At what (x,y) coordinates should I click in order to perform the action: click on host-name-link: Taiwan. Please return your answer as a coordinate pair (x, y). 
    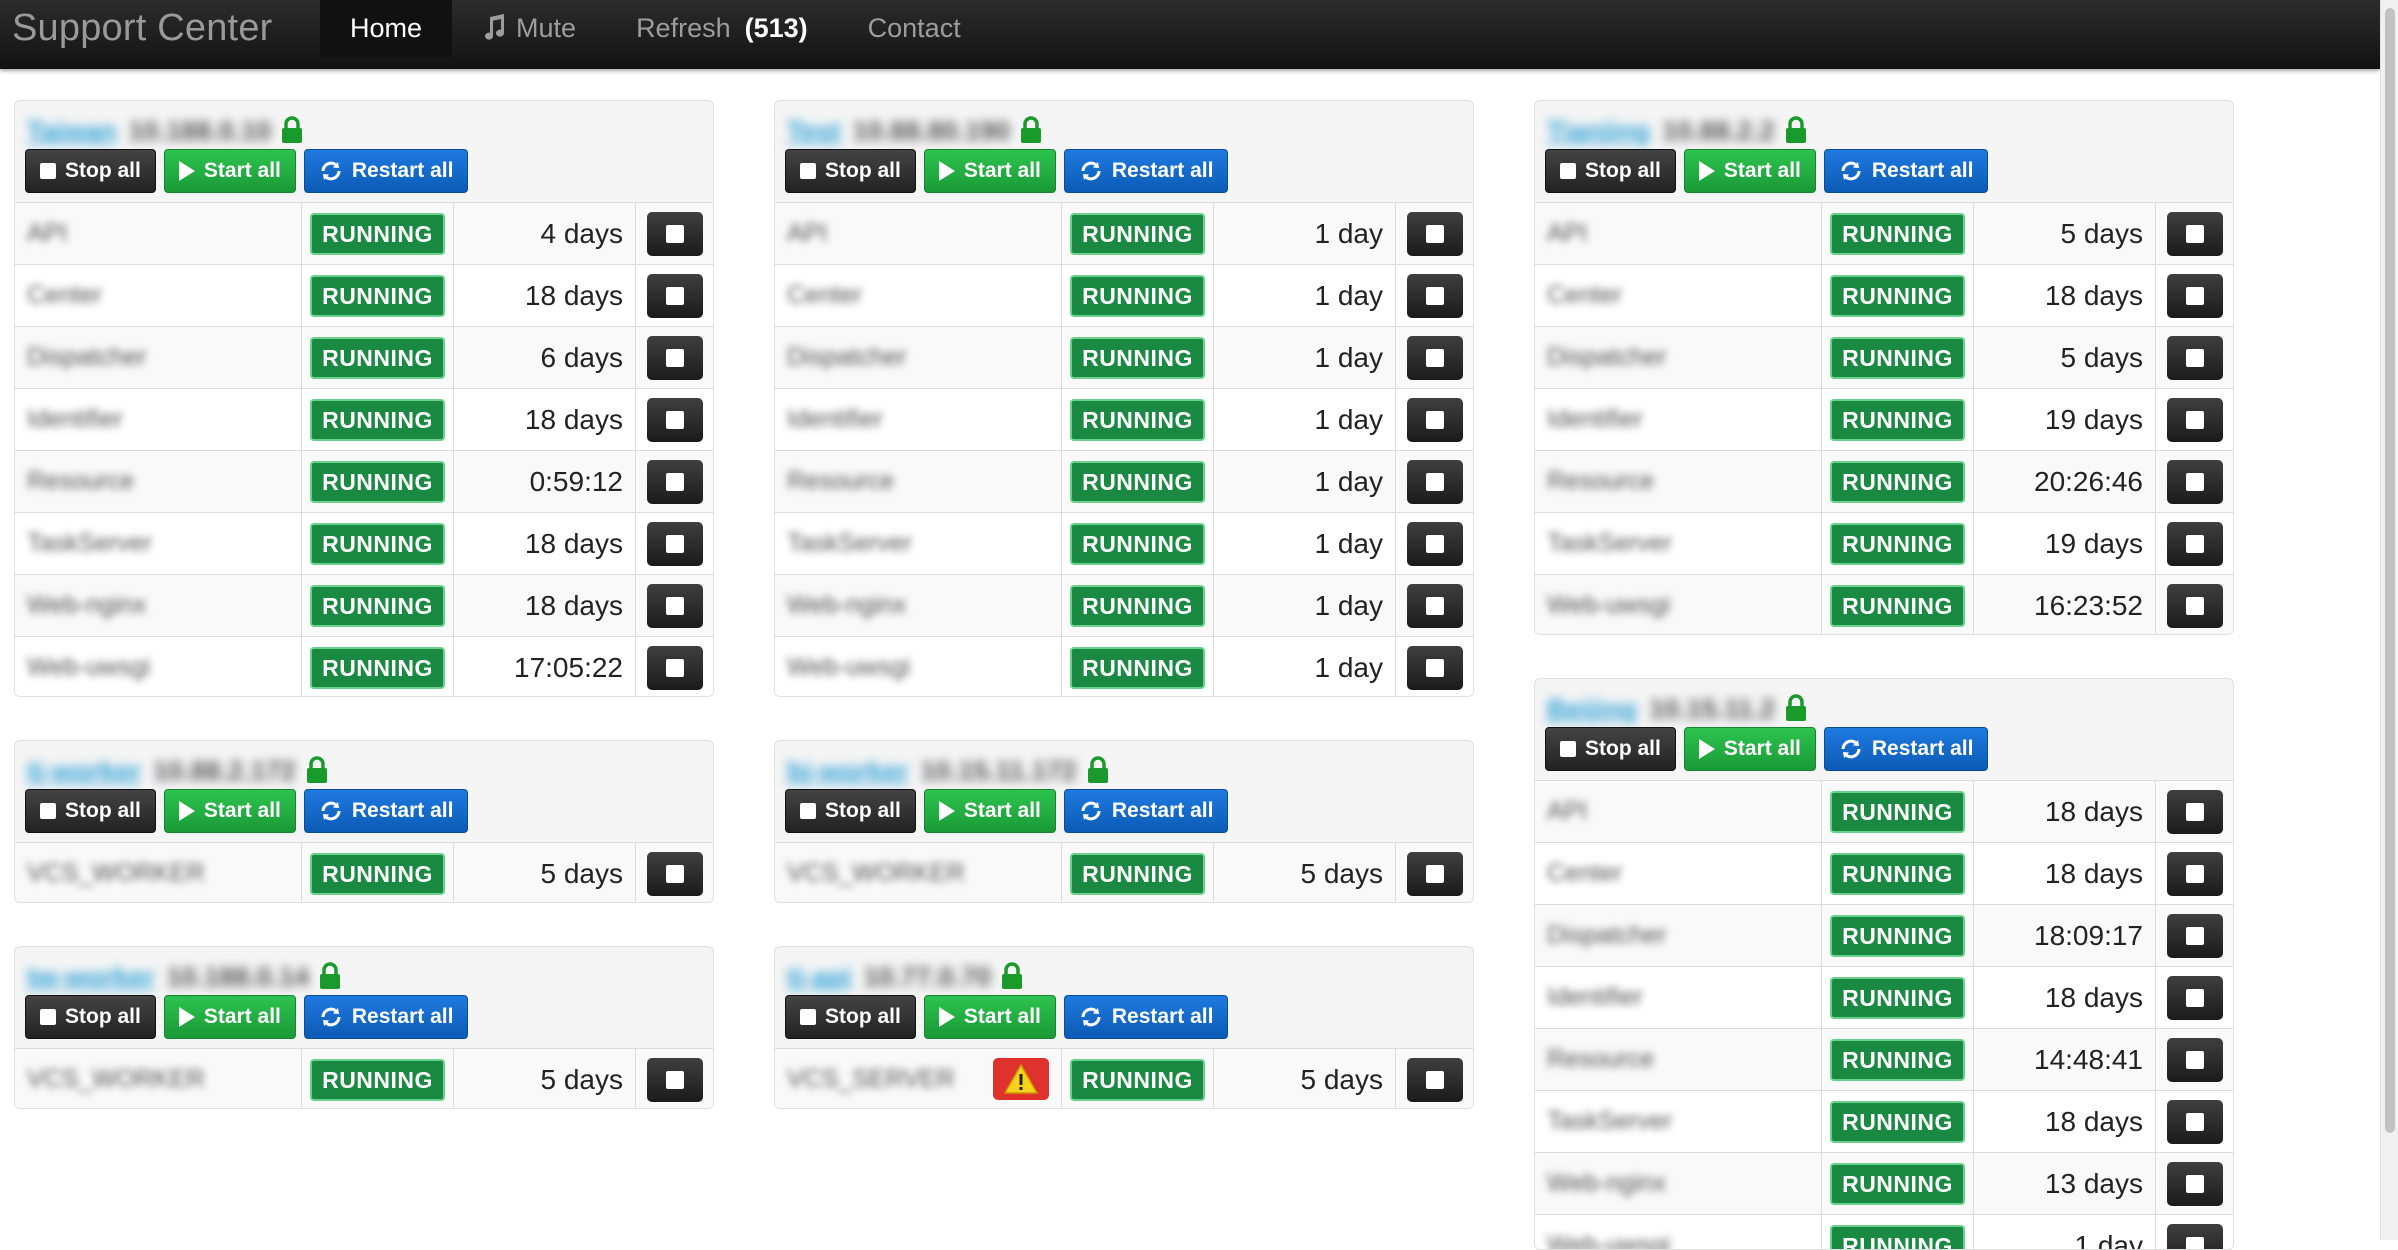
    Looking at the image, I should click on (72, 131).